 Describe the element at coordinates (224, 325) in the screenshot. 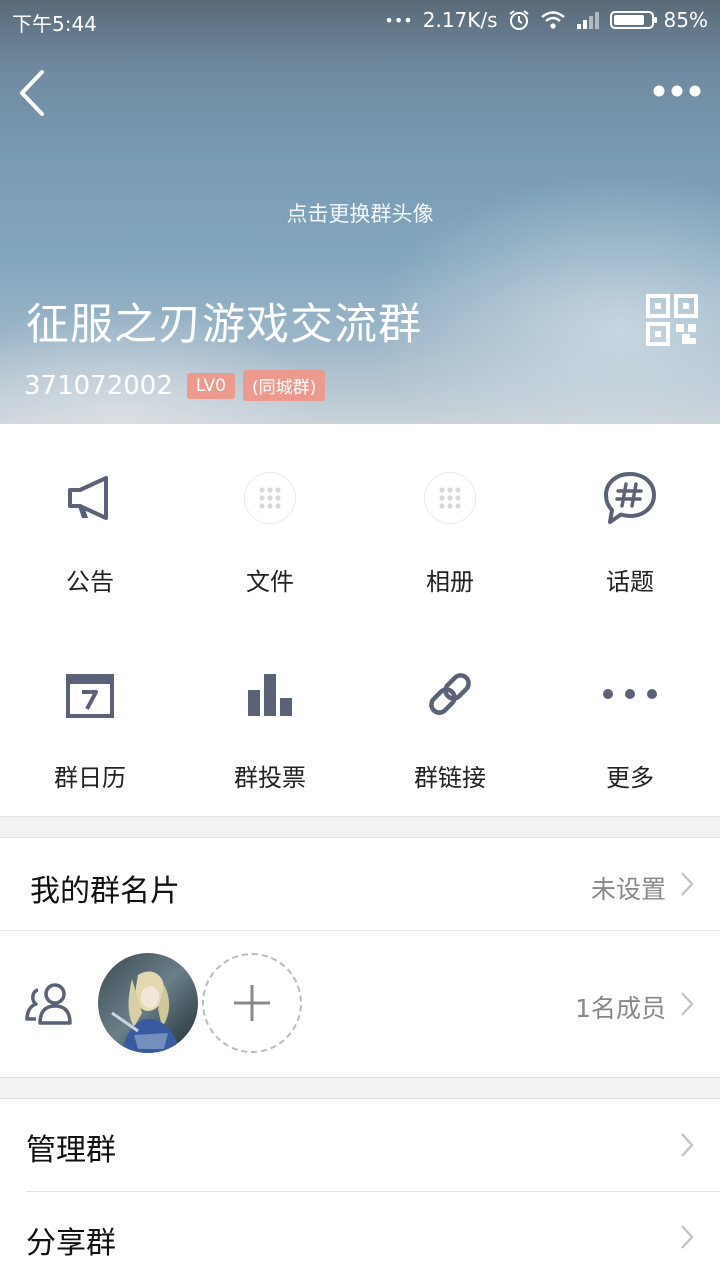

I see `group-name: 征服之刃游戏交流群` at that location.